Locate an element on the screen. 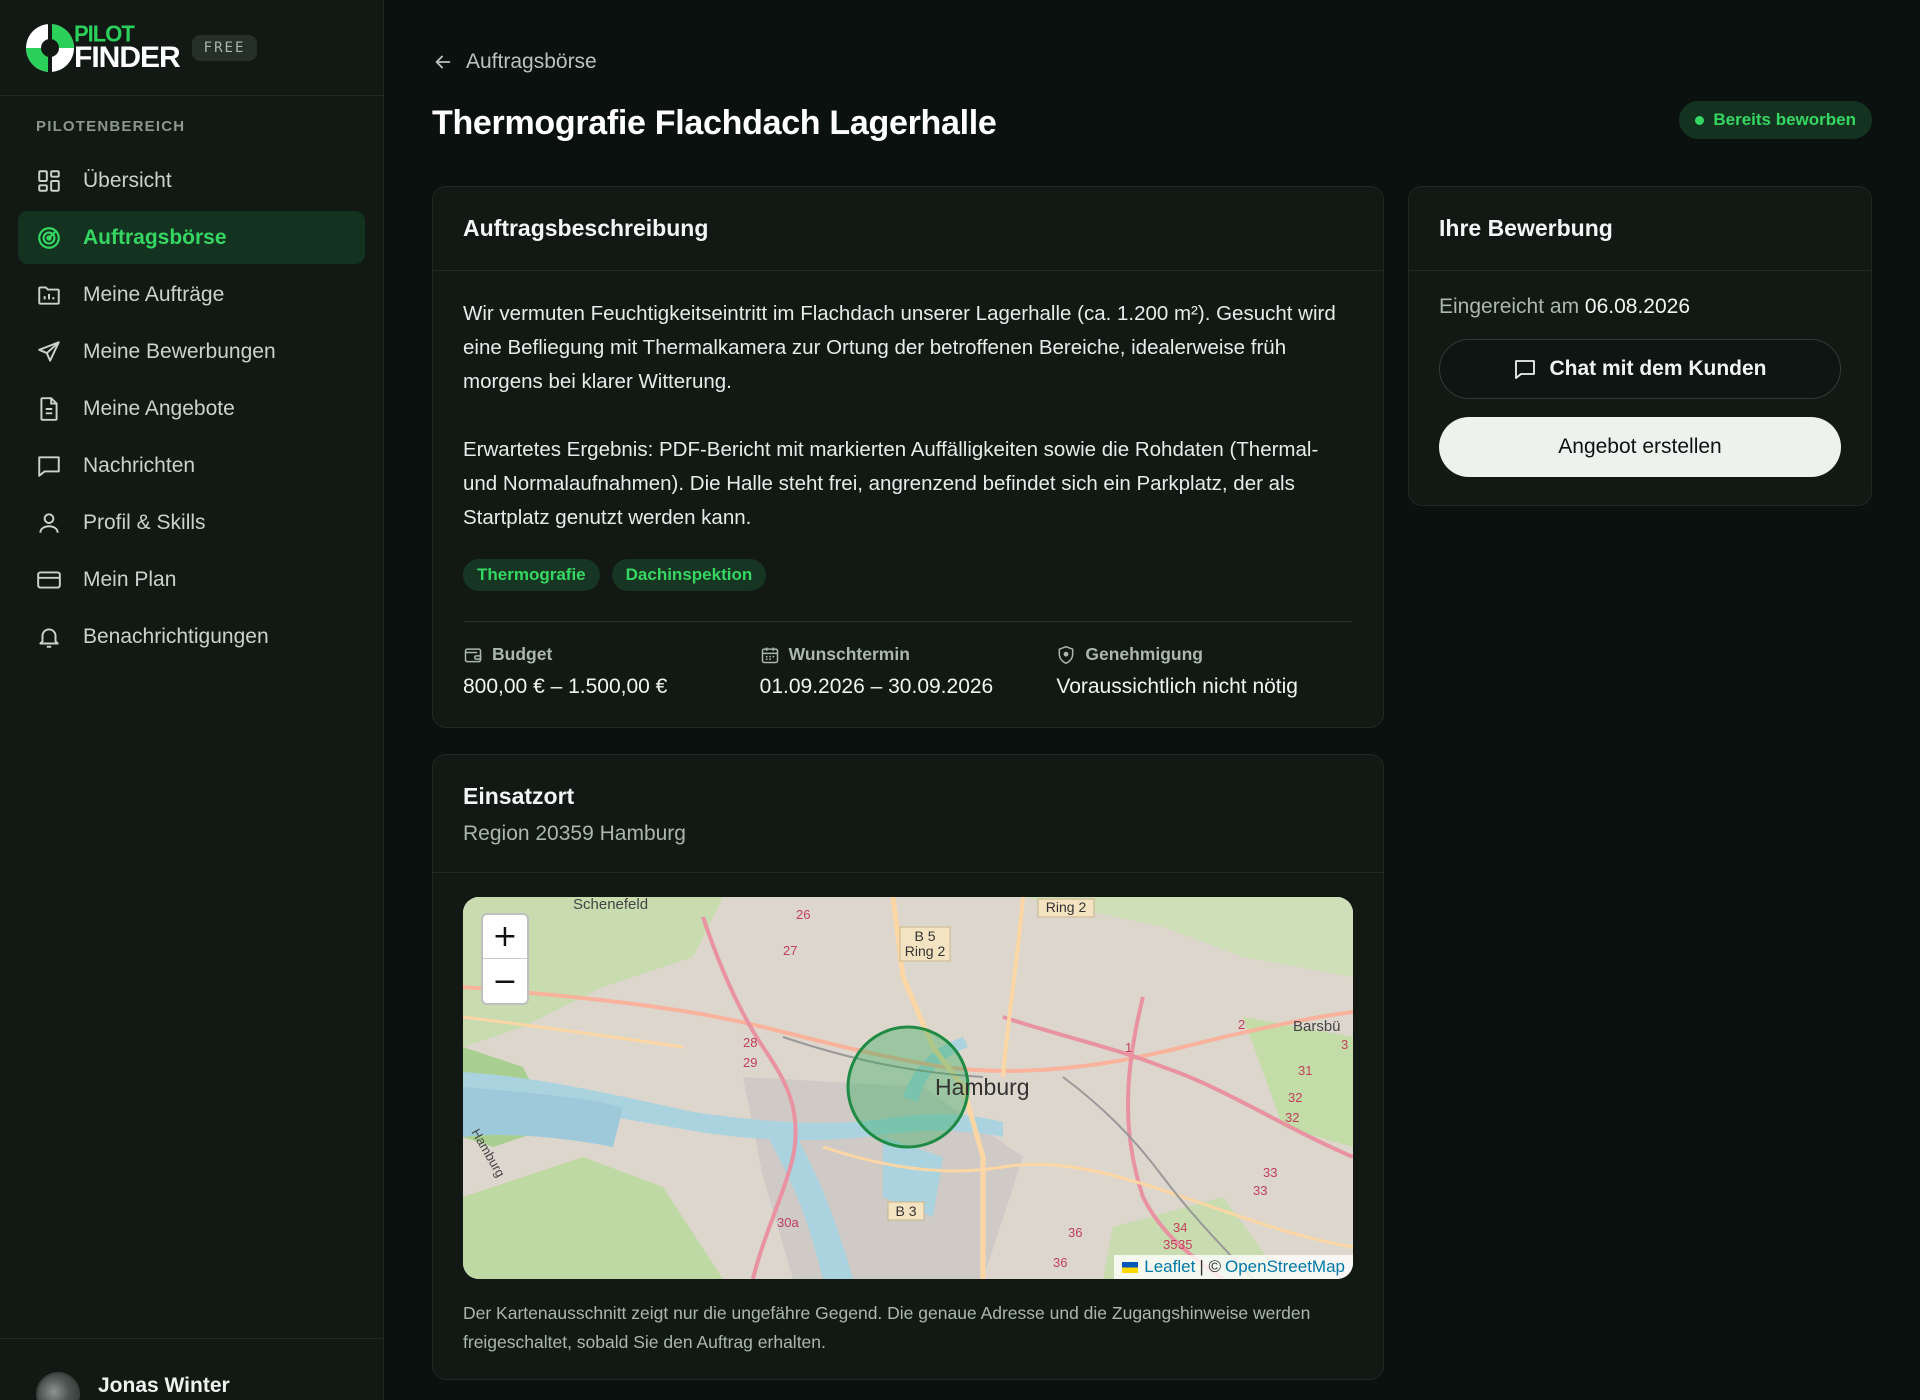 The width and height of the screenshot is (1920, 1400). zoom-in-button: + is located at coordinates (505, 937).